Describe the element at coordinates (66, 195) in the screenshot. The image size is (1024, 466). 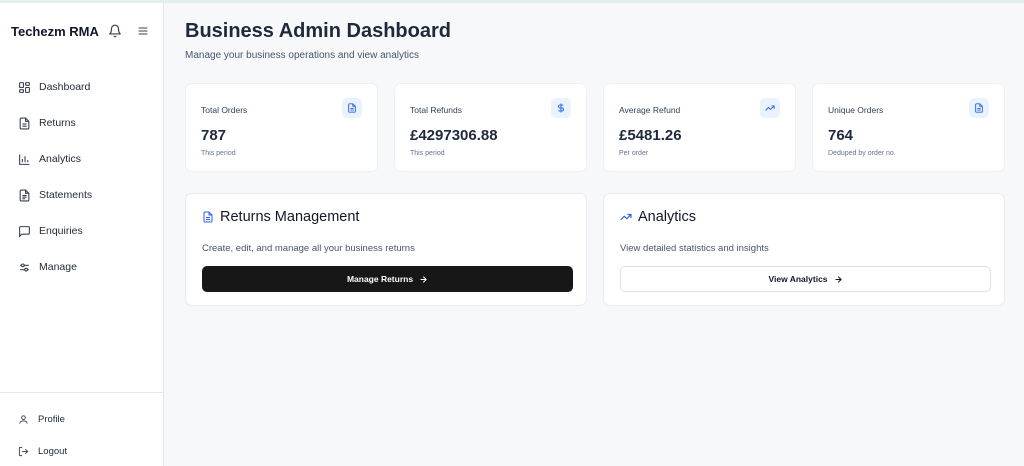
I see `sidebar-item-label: Statements` at that location.